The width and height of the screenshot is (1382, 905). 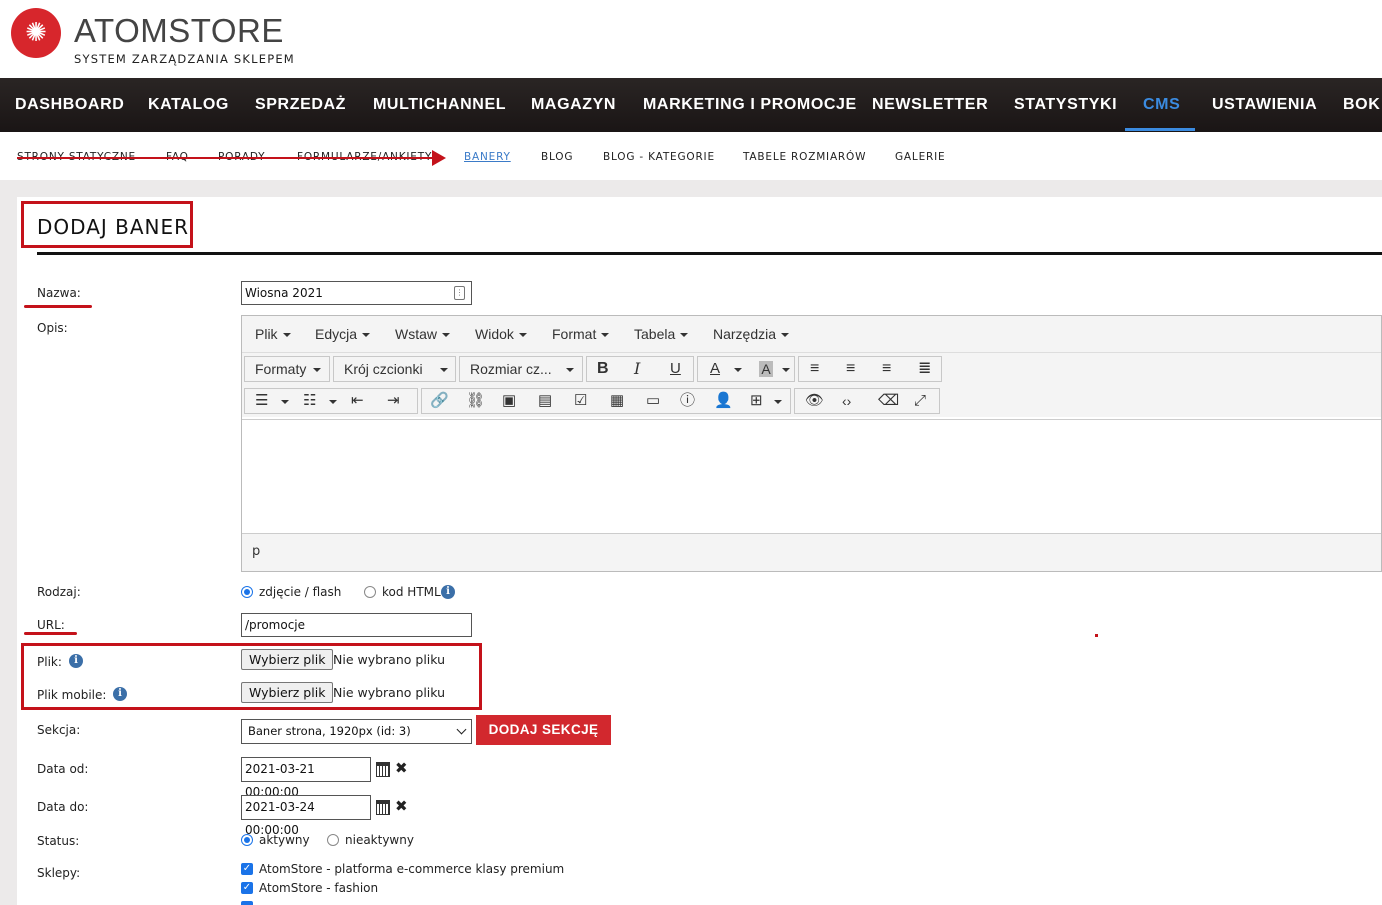 What do you see at coordinates (924, 372) in the screenshot?
I see `align-justify-icon: ≣` at bounding box center [924, 372].